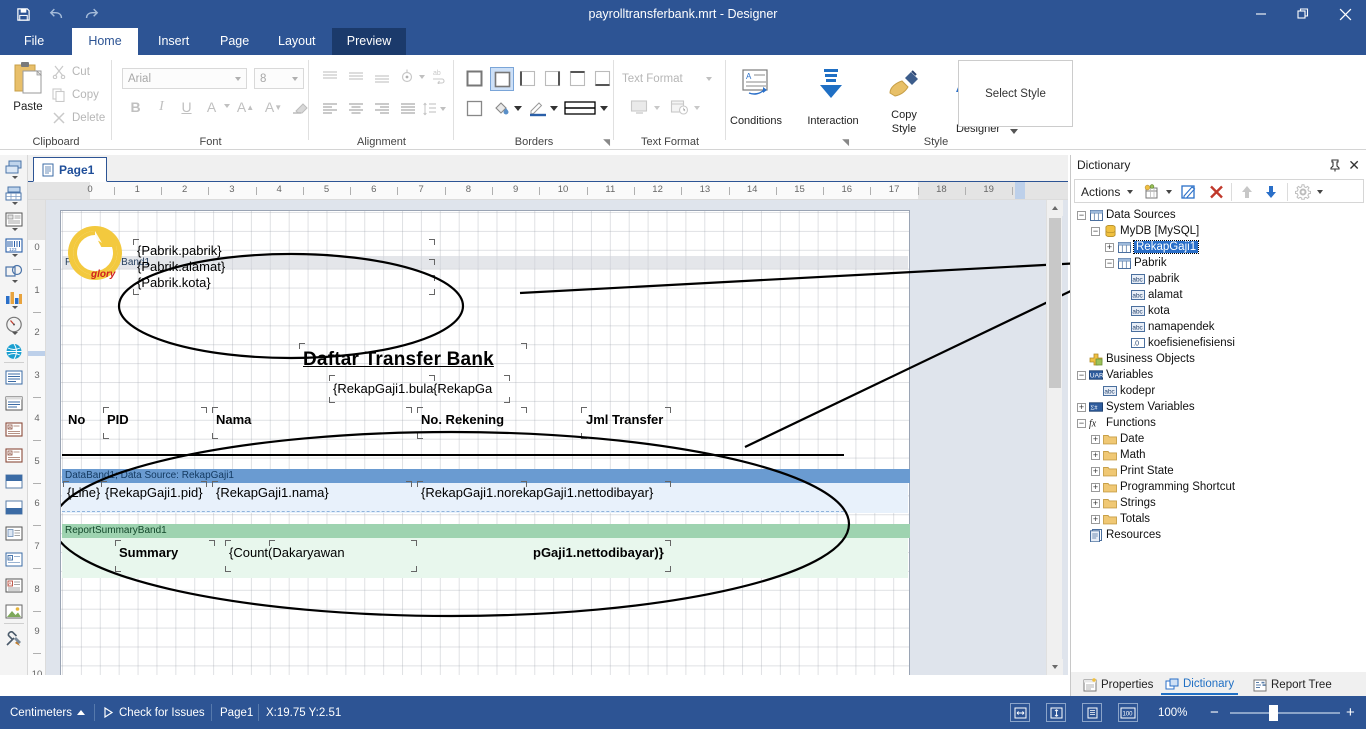  Describe the element at coordinates (14, 430) in the screenshot. I see `textbox-component-icon: A` at that location.